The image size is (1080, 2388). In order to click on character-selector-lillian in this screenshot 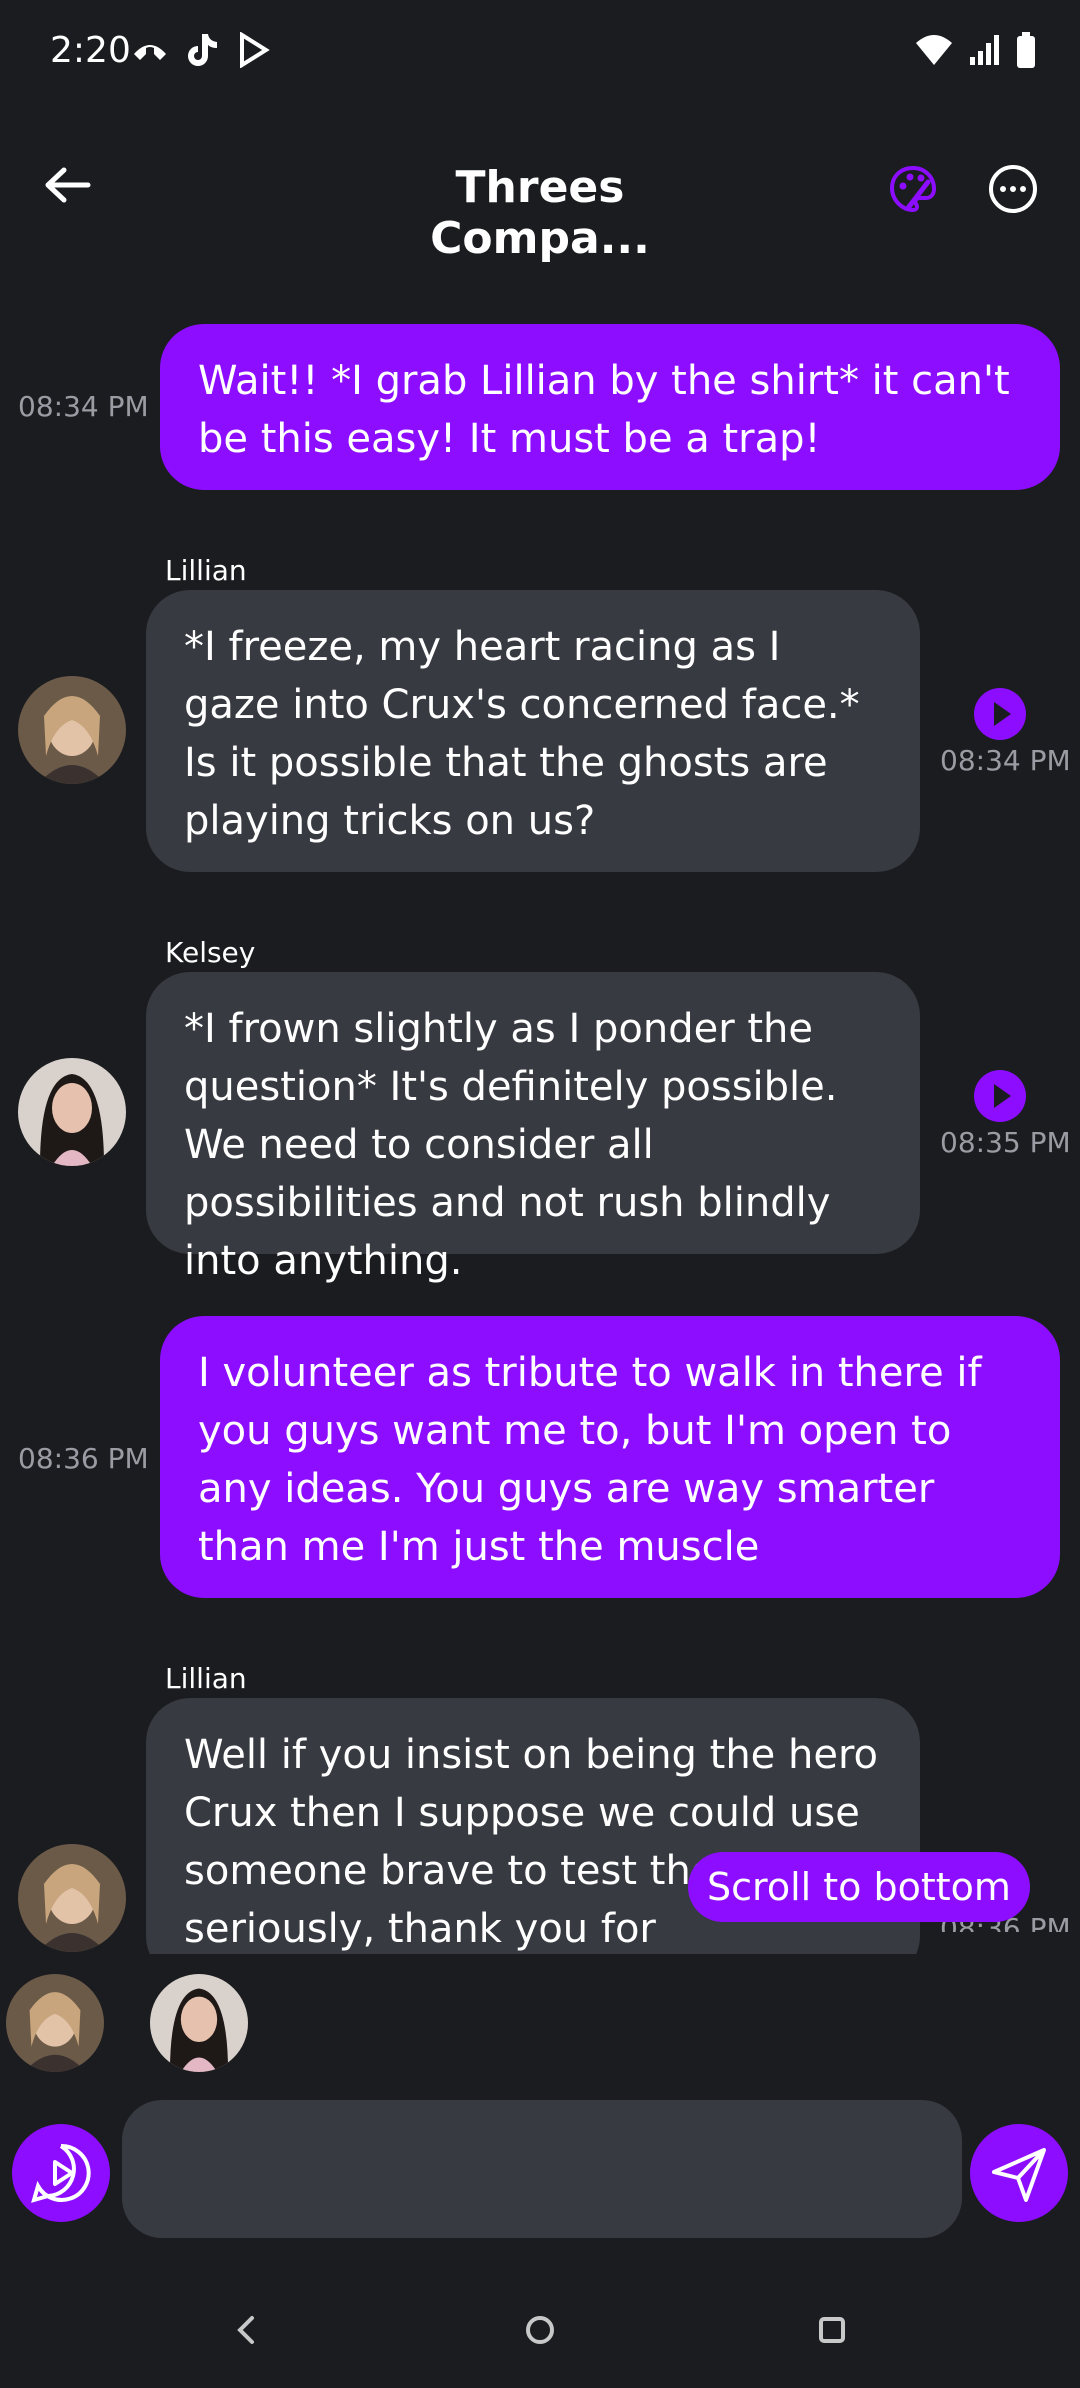, I will do `click(55, 2023)`.